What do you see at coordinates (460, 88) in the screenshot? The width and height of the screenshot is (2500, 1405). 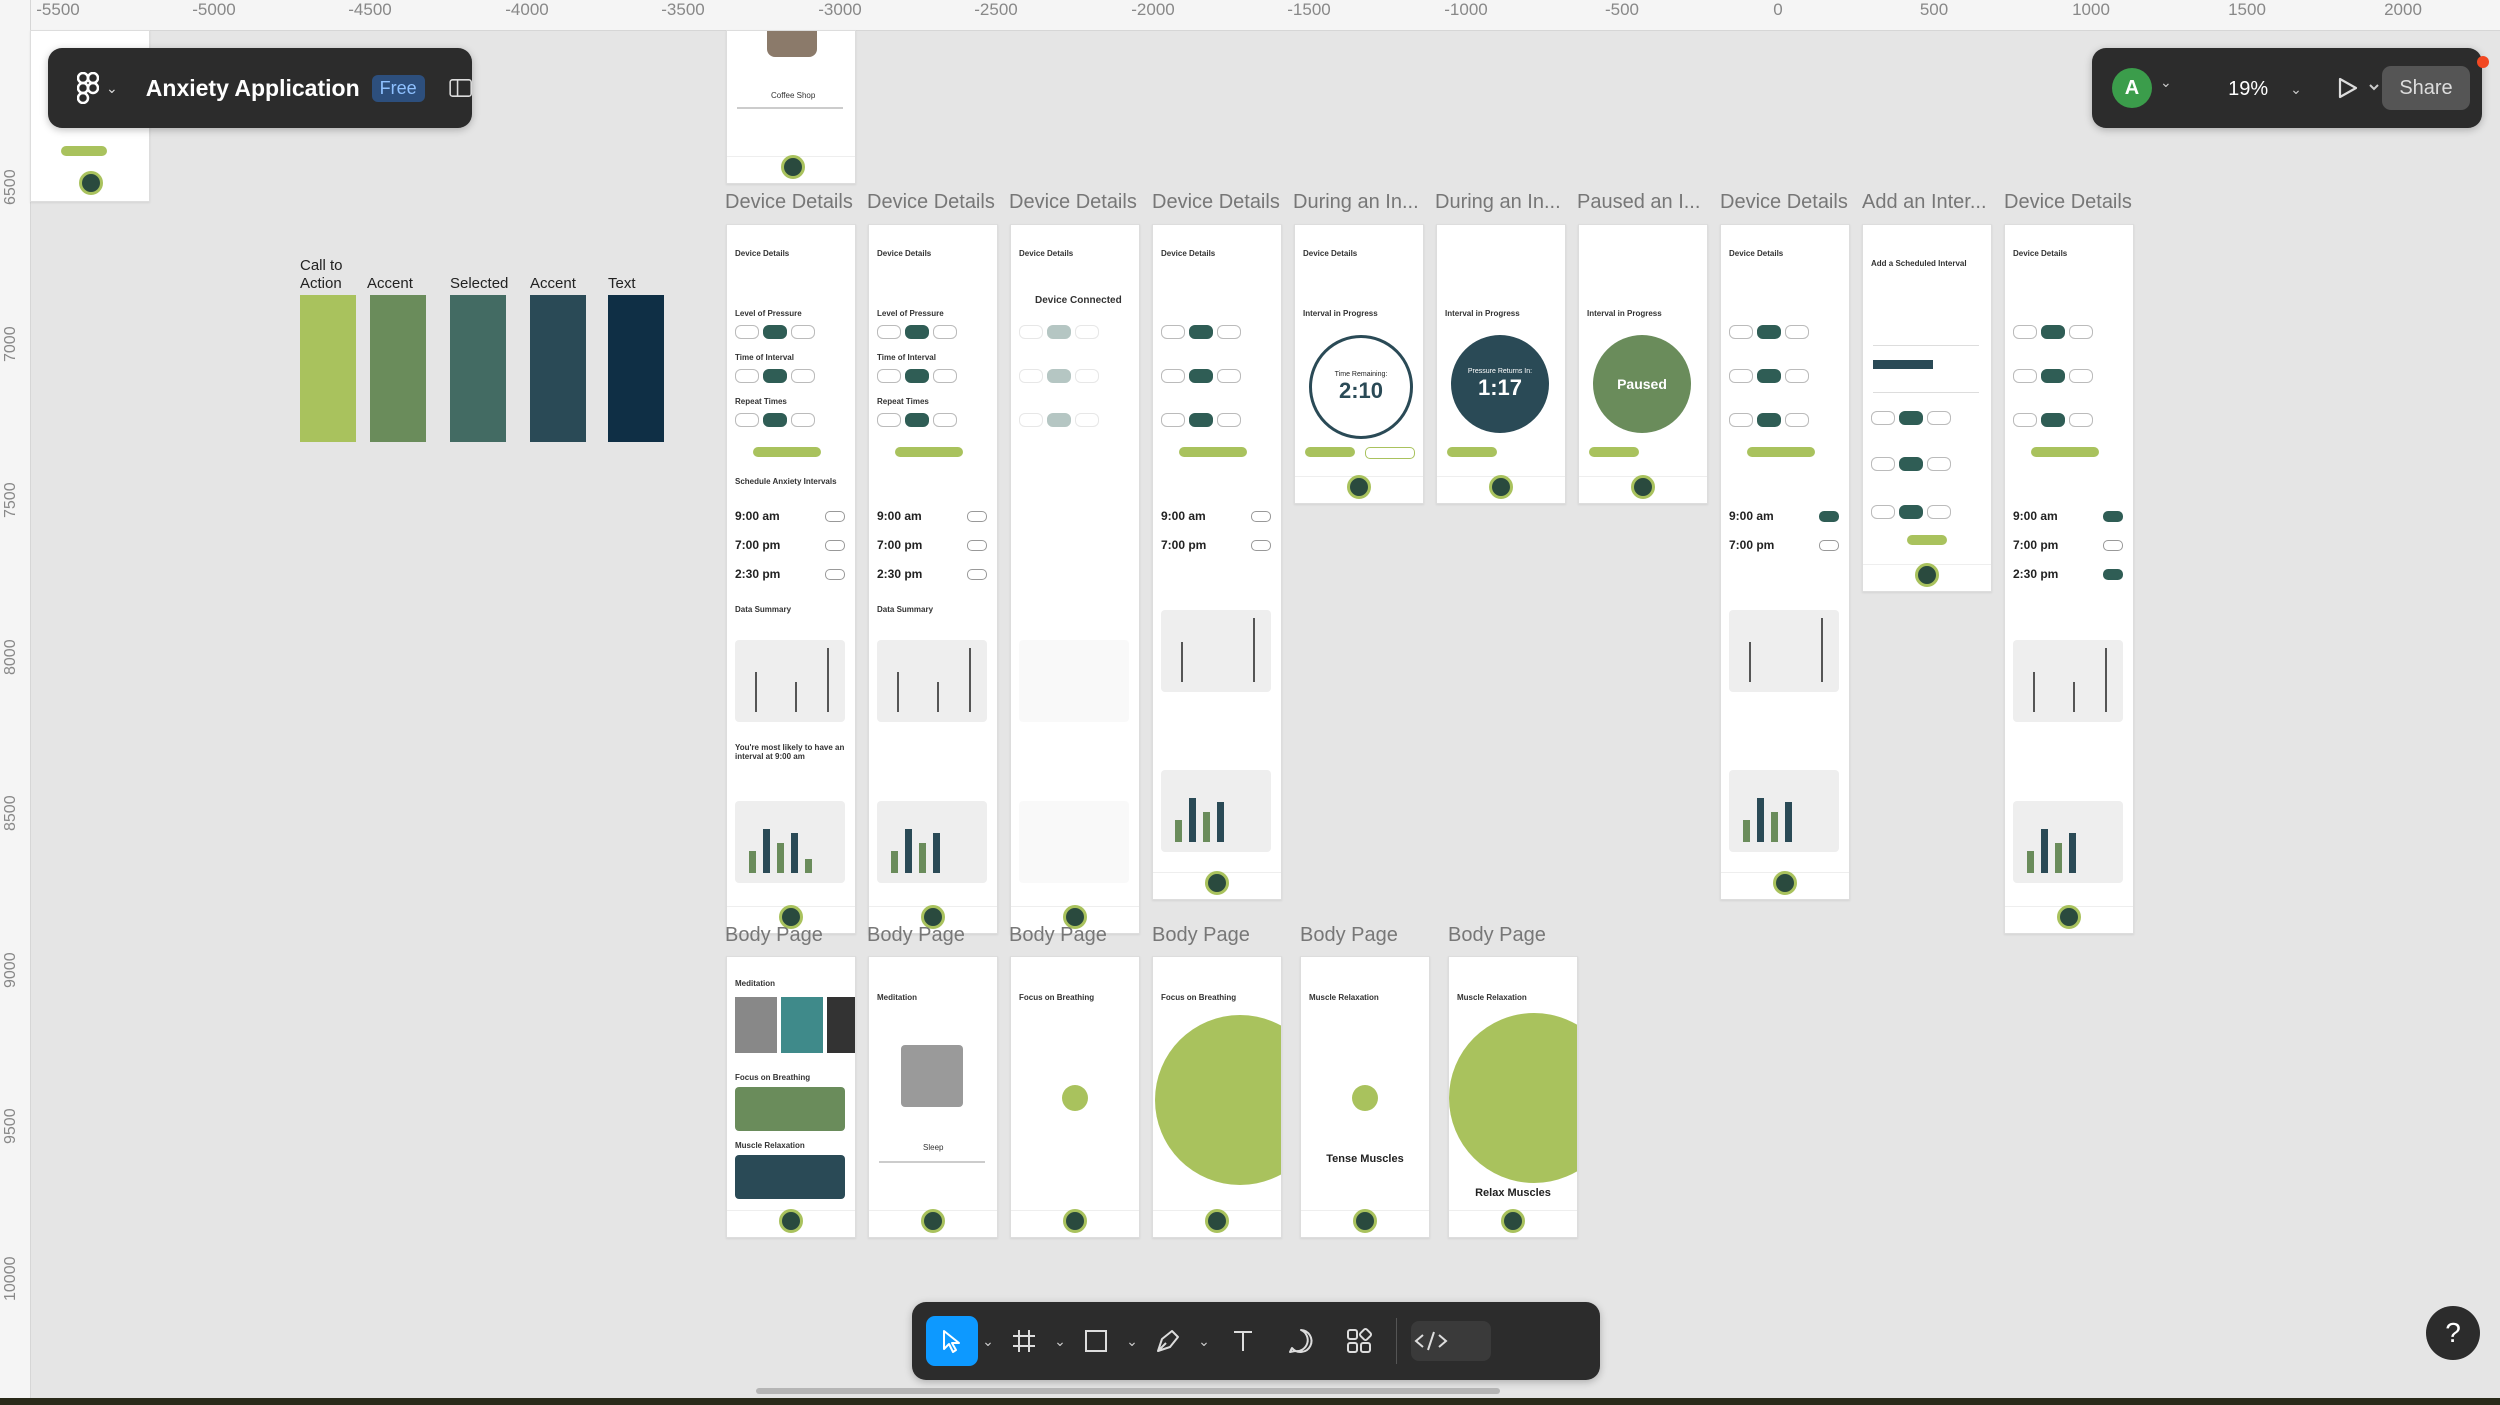 I see `sidebar-toggle-icon` at bounding box center [460, 88].